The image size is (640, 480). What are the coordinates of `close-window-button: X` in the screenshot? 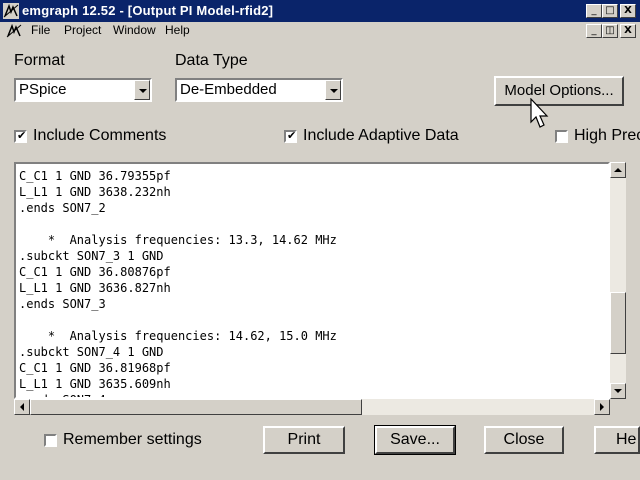 It's located at (628, 11).